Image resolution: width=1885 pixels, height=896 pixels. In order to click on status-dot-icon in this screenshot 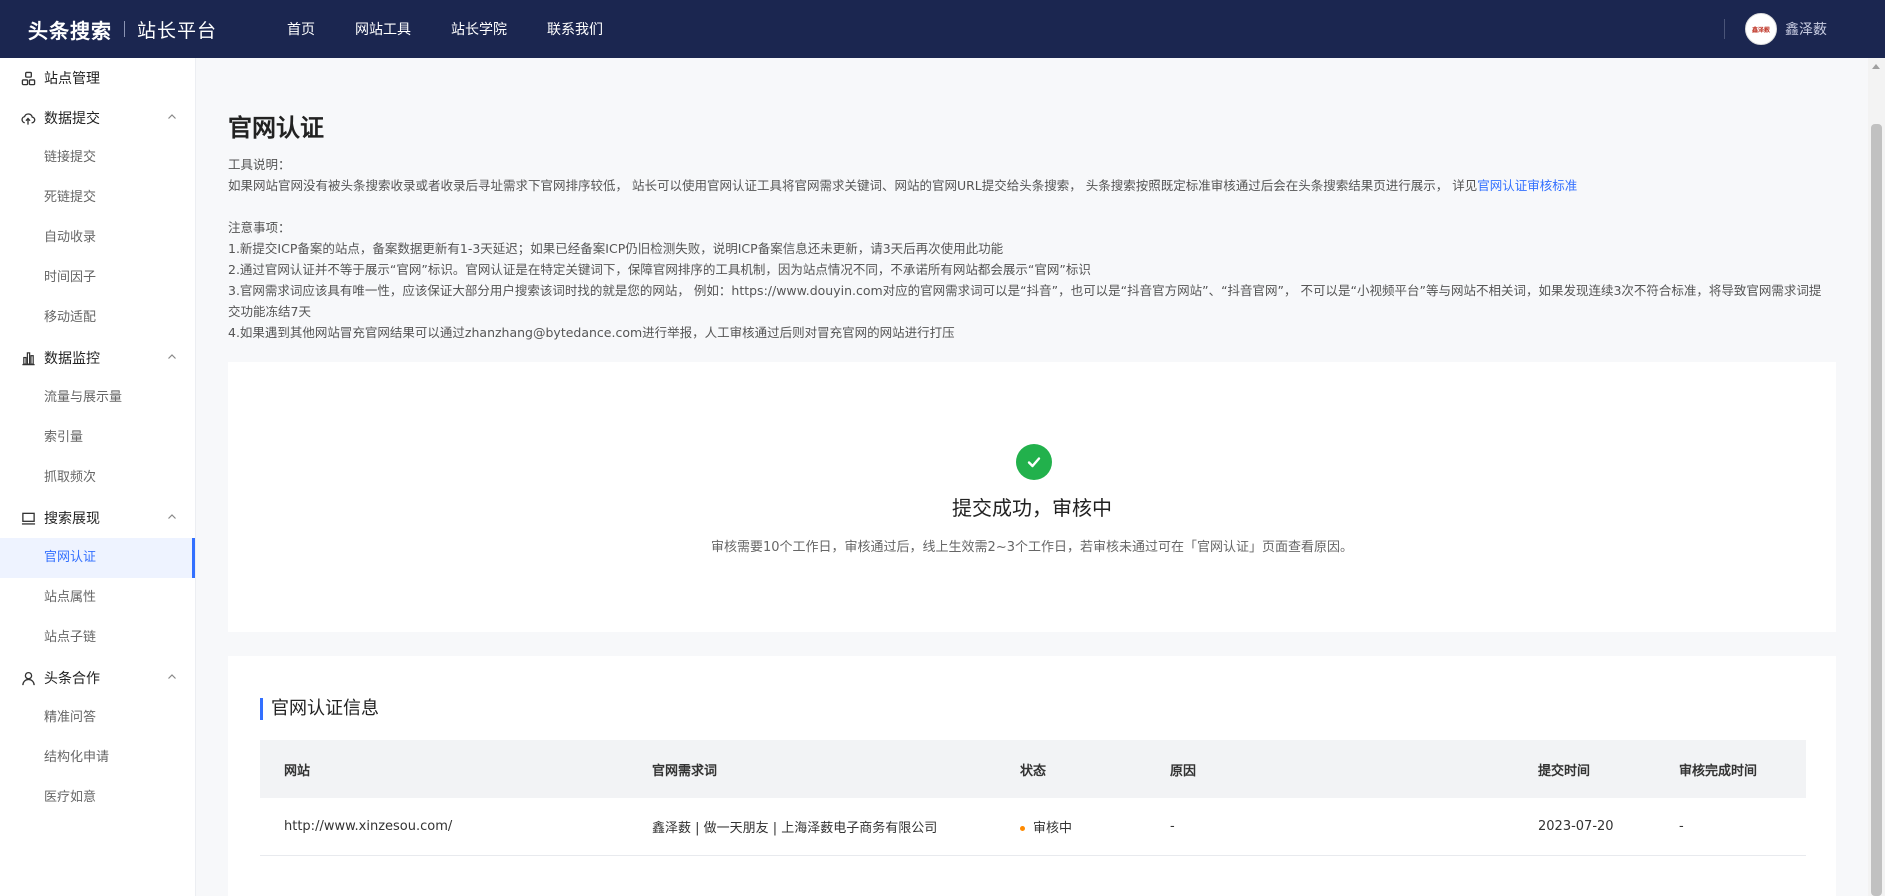, I will do `click(1022, 828)`.